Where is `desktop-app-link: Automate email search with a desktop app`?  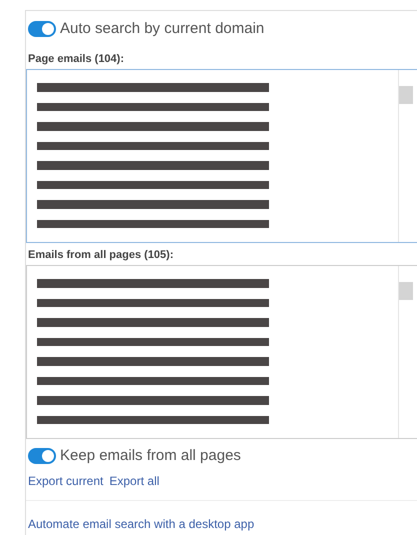 desktop-app-link: Automate email search with a desktop app is located at coordinates (141, 524).